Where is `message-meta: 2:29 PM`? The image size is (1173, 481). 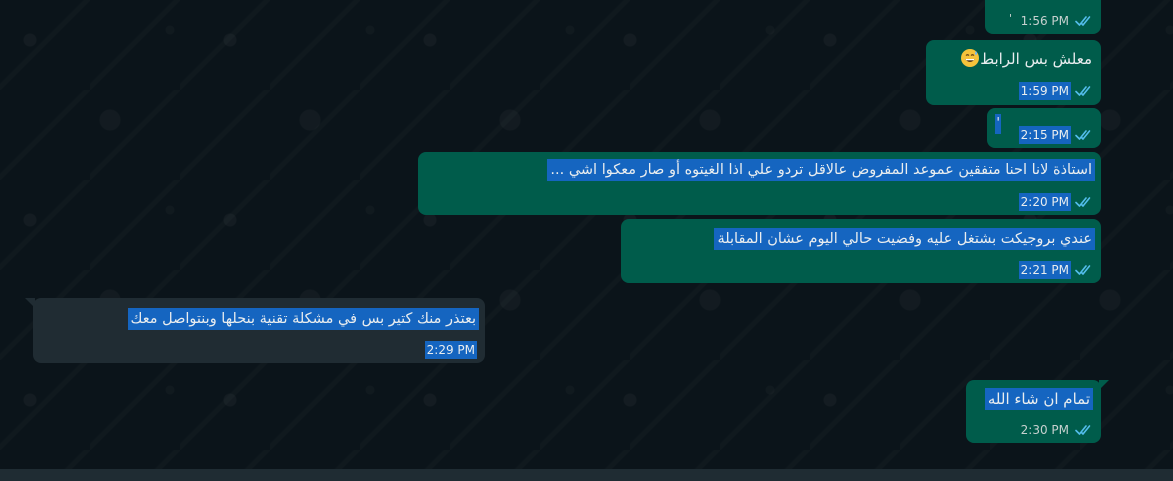
message-meta: 2:29 PM is located at coordinates (450, 350).